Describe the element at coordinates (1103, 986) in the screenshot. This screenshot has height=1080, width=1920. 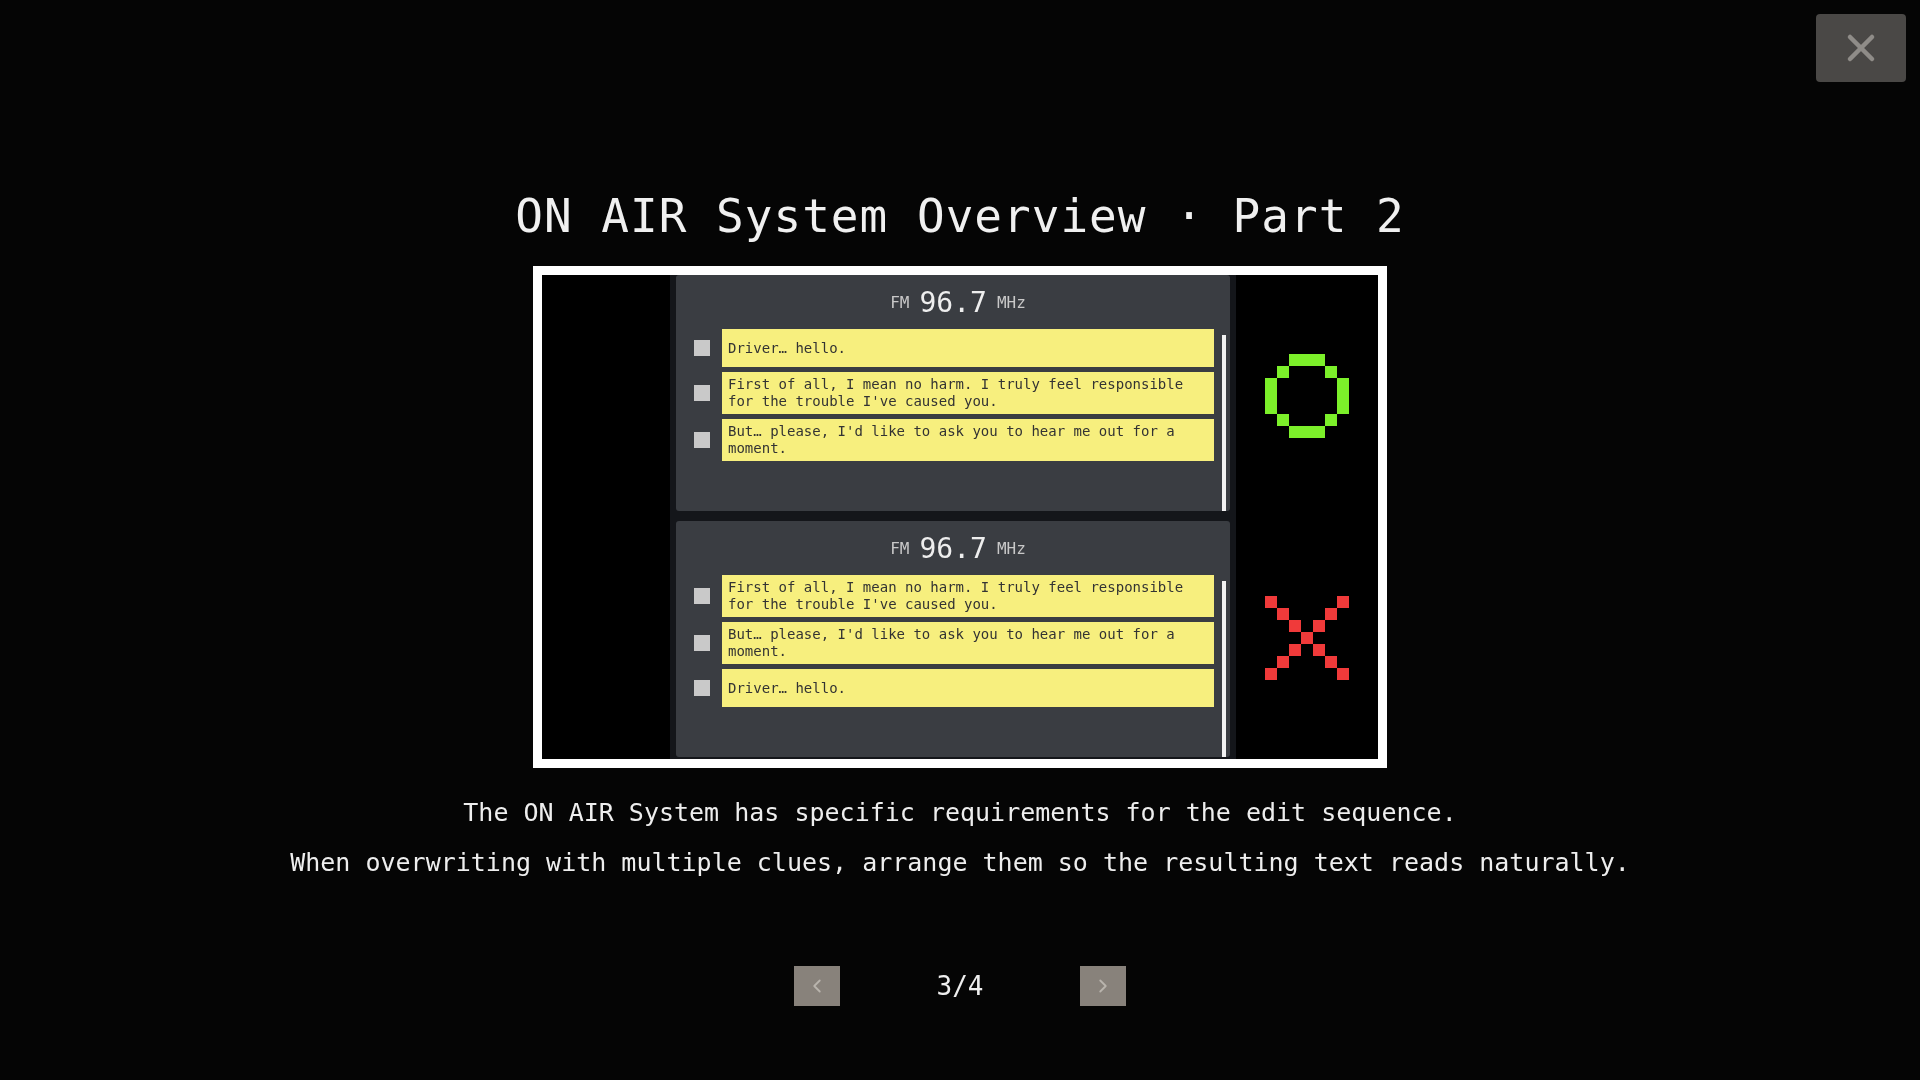
I see `next-button` at that location.